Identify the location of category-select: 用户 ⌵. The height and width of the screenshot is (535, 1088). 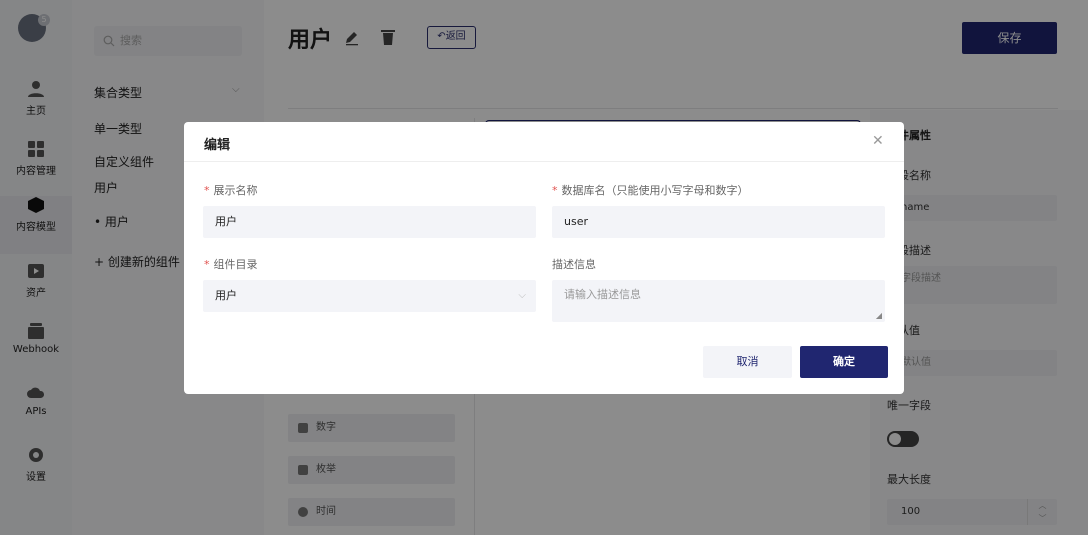
(369, 296).